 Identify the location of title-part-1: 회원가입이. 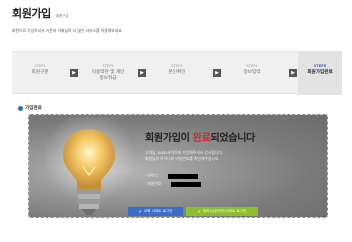
(169, 138).